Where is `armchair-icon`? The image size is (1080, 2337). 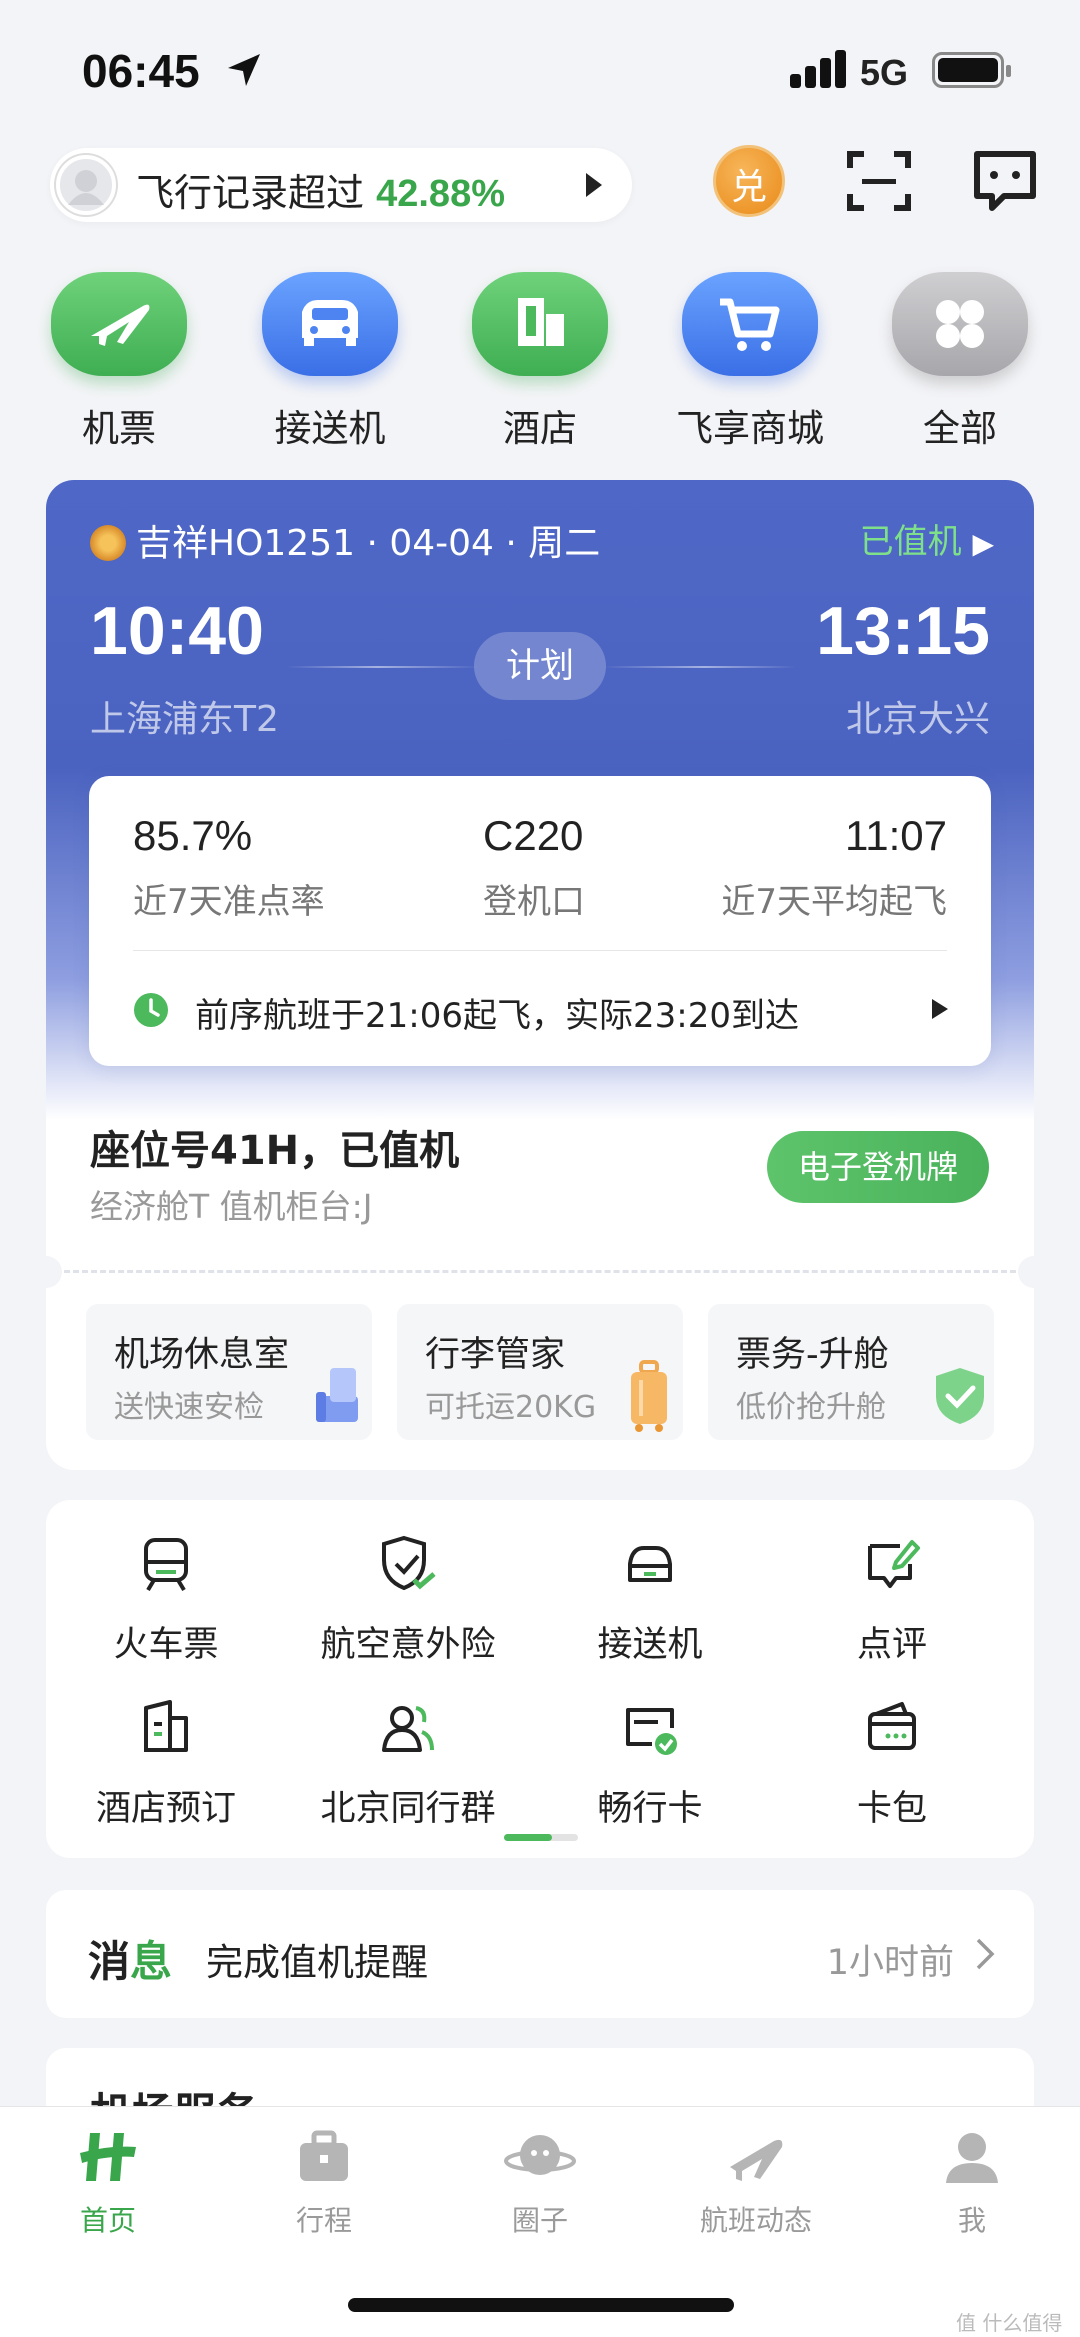
armchair-icon is located at coordinates (337, 1395).